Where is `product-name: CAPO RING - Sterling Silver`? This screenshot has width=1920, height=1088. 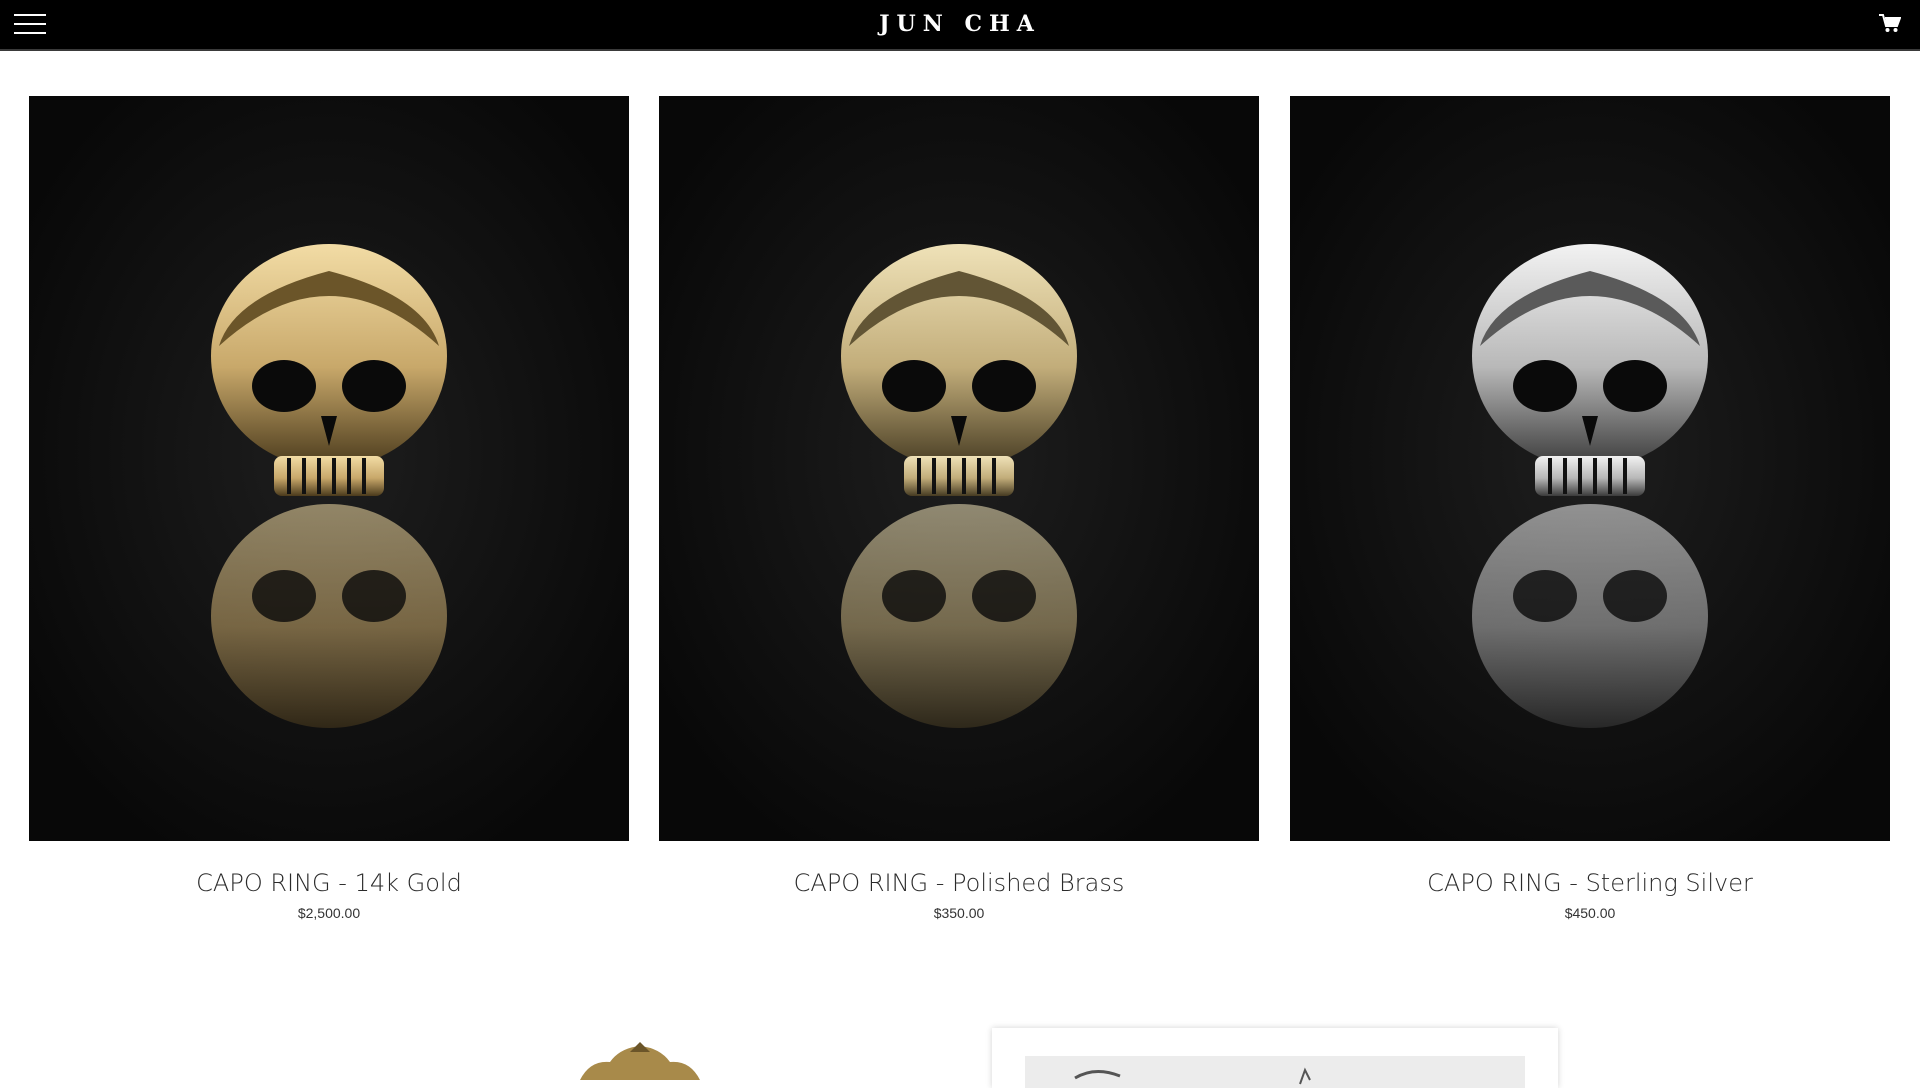 product-name: CAPO RING - Sterling Silver is located at coordinates (1590, 883).